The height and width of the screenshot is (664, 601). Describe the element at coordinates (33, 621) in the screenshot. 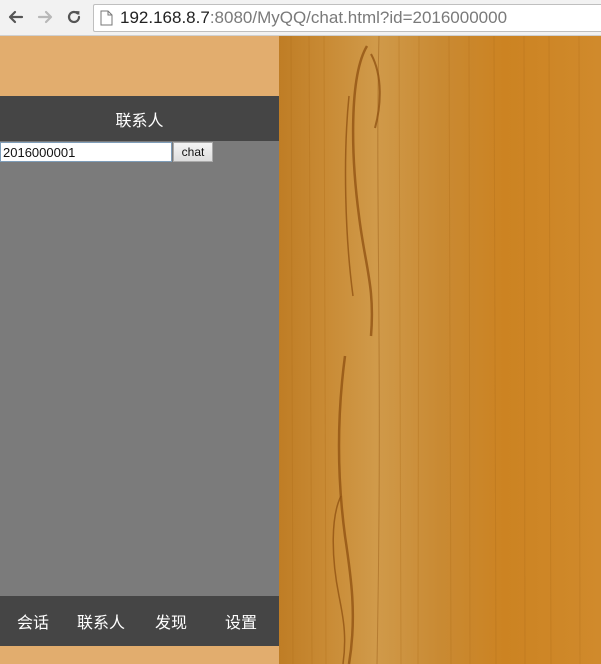

I see `tab-conversations: 会话` at that location.